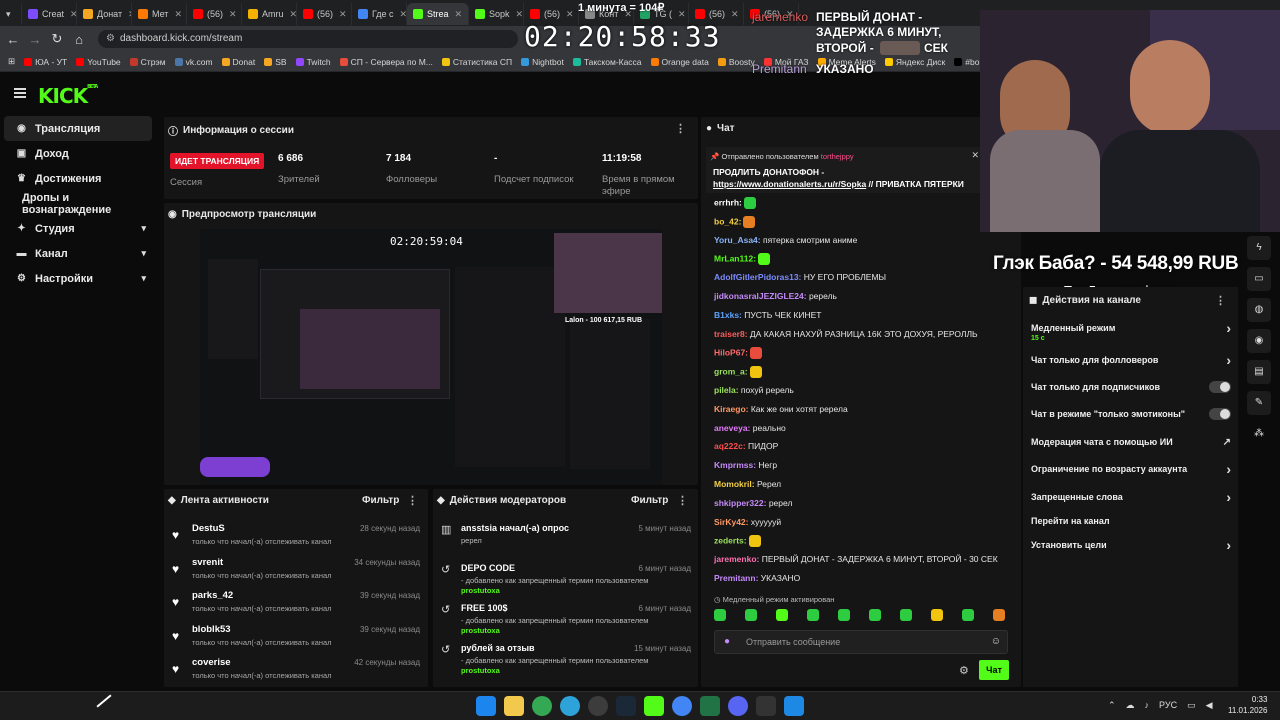 Image resolution: width=1280 pixels, height=720 pixels. I want to click on chat-username: aq222c:, so click(730, 446).